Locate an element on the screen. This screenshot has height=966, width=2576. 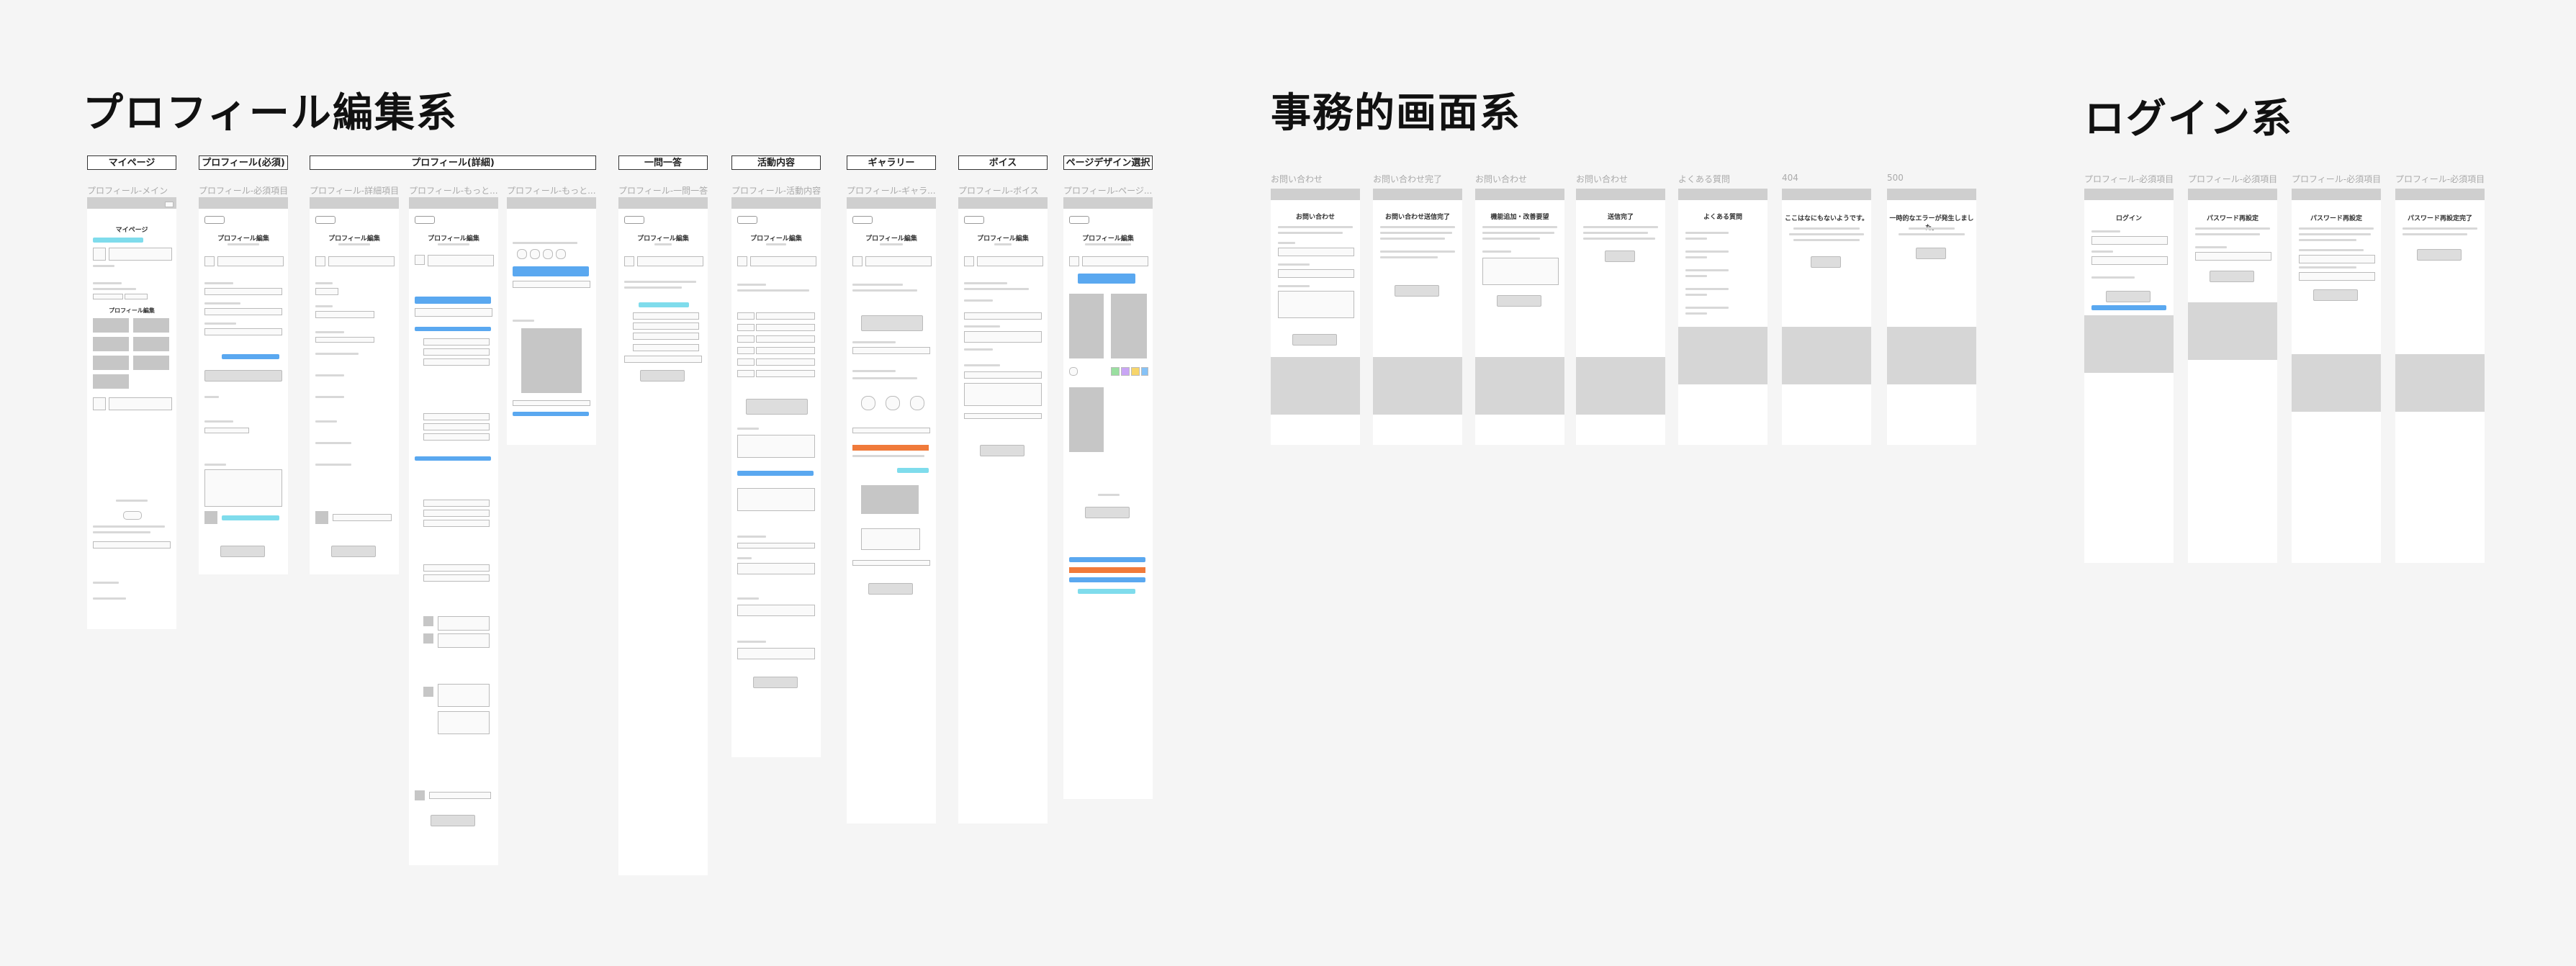
wireframe-voice: プロフィール編集 is located at coordinates (1003, 510).